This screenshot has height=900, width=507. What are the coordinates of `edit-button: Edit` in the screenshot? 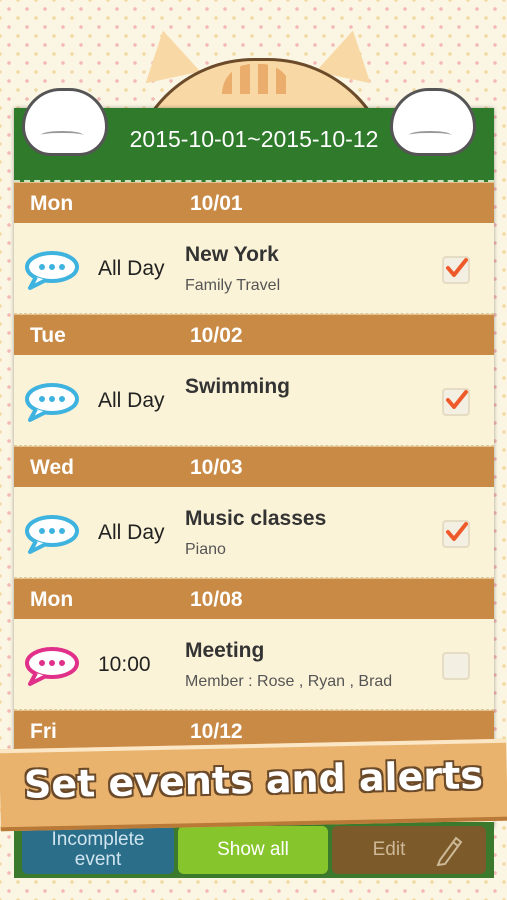 It's located at (409, 850).